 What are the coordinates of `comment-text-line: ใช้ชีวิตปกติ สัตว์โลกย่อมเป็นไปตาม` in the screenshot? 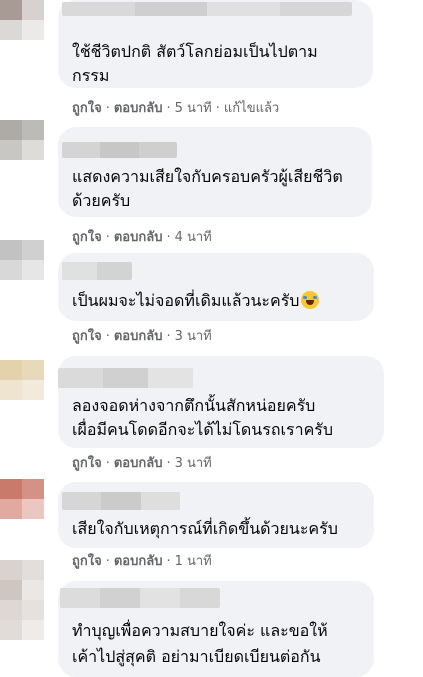 It's located at (195, 51).